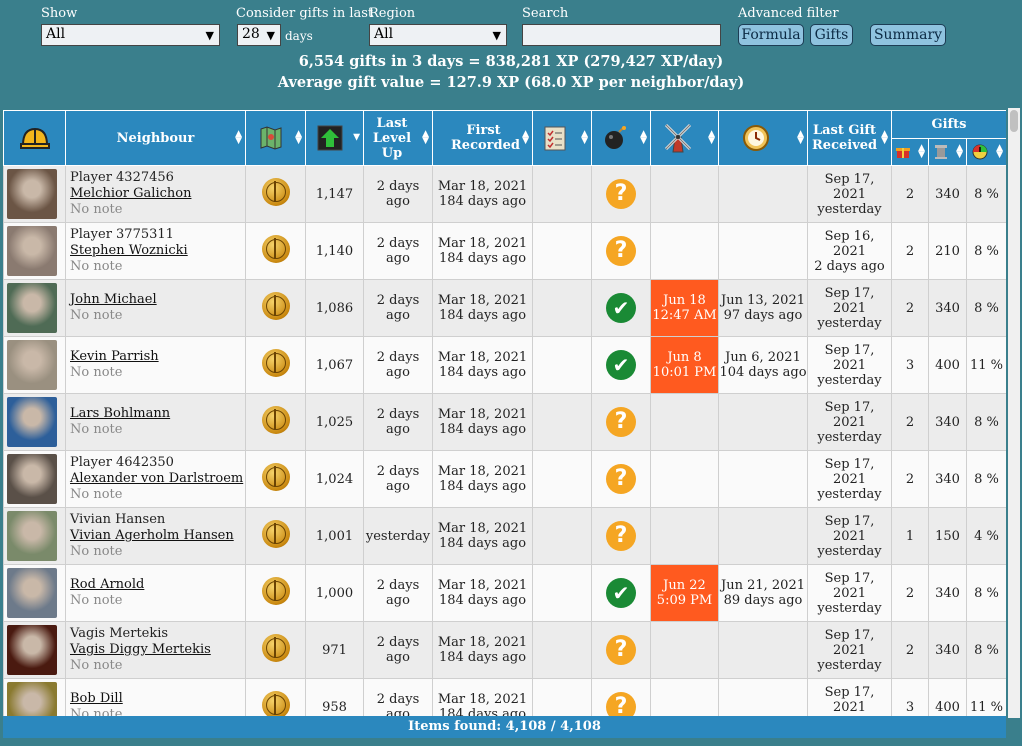 This screenshot has height=746, width=1022. What do you see at coordinates (621, 138) in the screenshot?
I see `col-bomb: ▲ ▼` at bounding box center [621, 138].